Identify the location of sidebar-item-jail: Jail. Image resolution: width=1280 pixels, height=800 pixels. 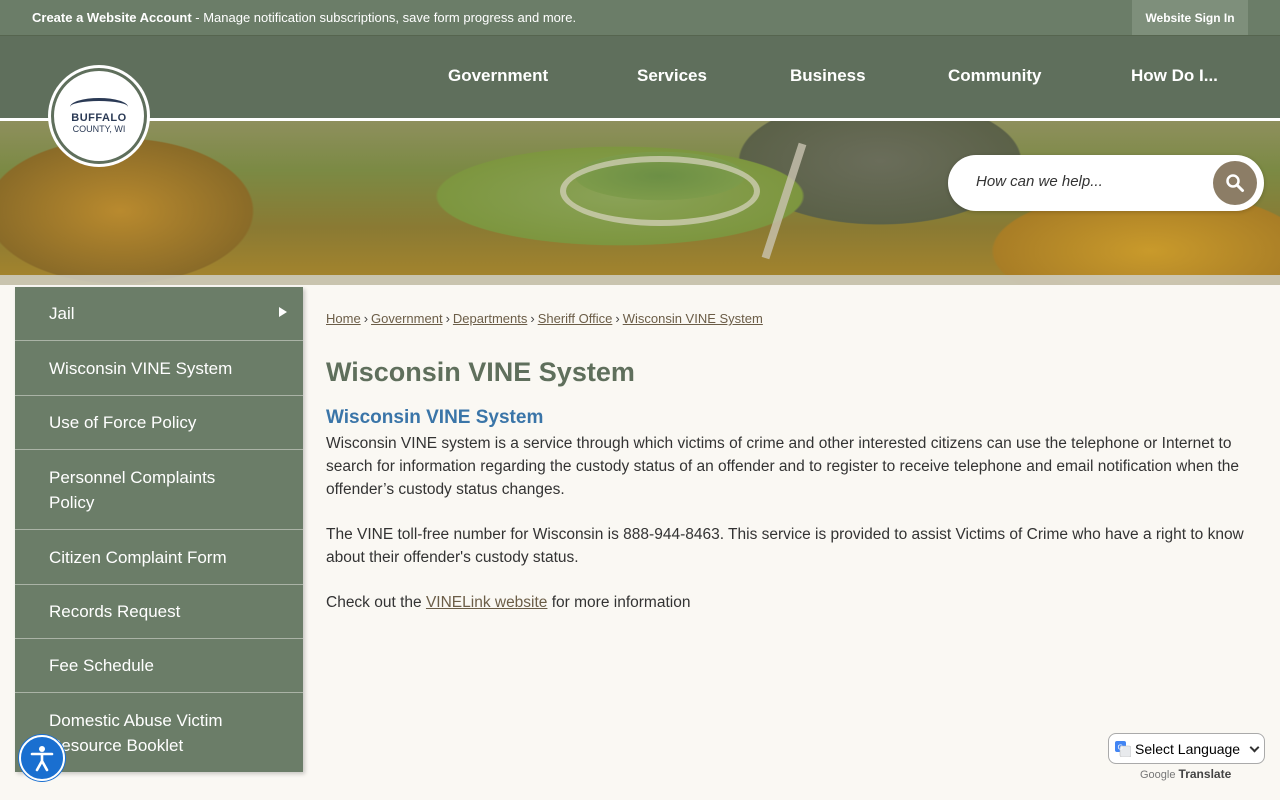
(159, 314).